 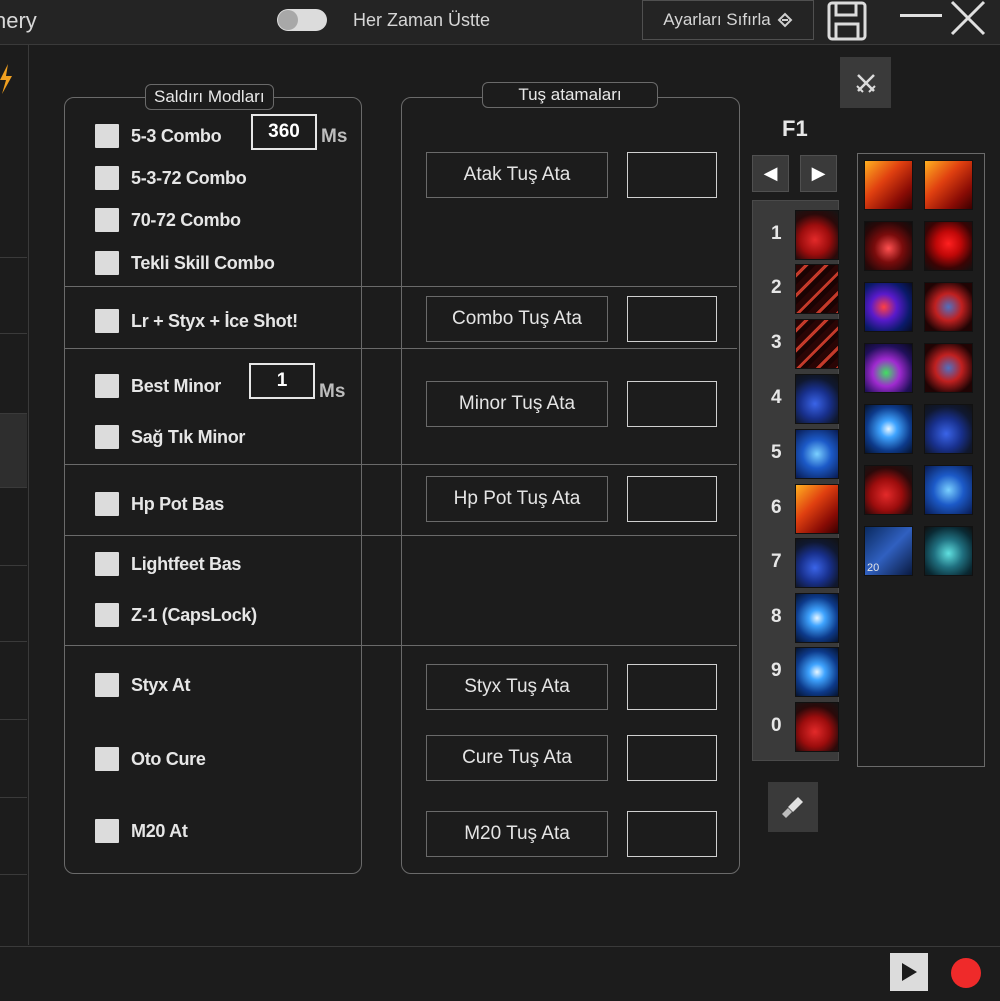 What do you see at coordinates (672, 404) in the screenshot?
I see `minor-key-field` at bounding box center [672, 404].